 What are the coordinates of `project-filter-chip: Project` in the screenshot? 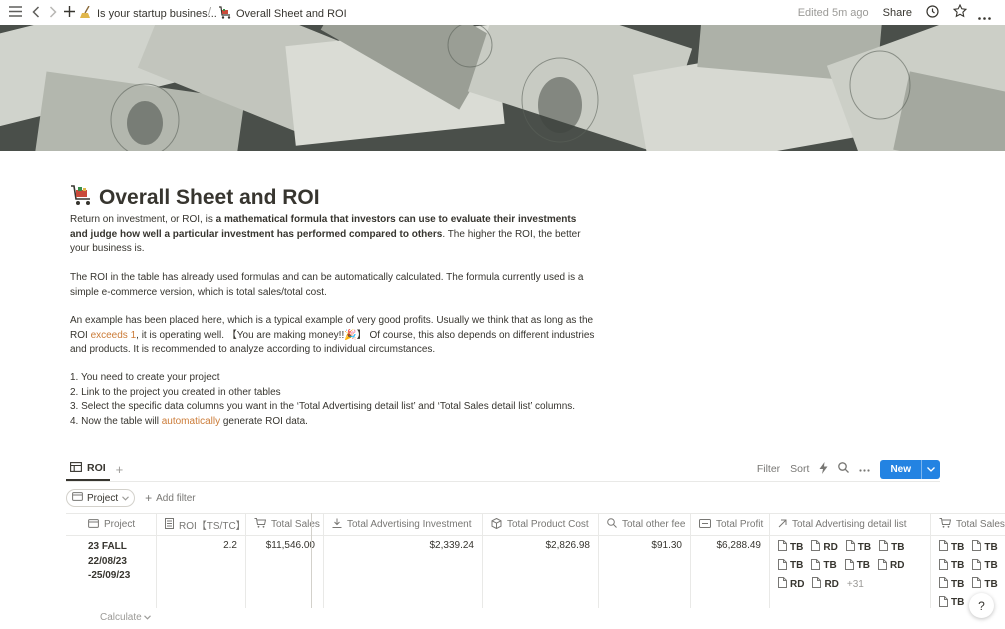 It's located at (101, 498).